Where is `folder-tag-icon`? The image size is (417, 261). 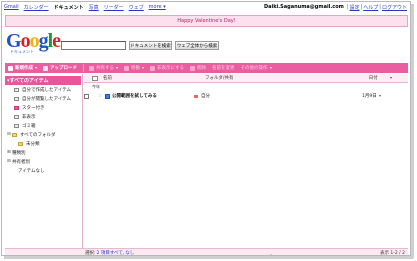
folder-tag-icon is located at coordinates (196, 96).